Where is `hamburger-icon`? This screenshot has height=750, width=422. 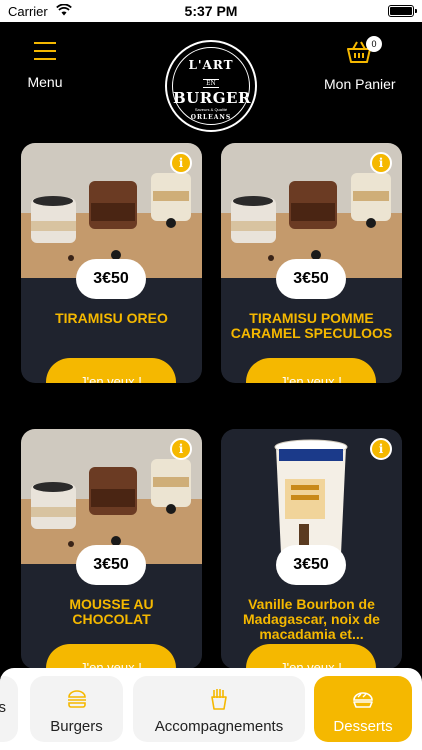 hamburger-icon is located at coordinates (45, 51).